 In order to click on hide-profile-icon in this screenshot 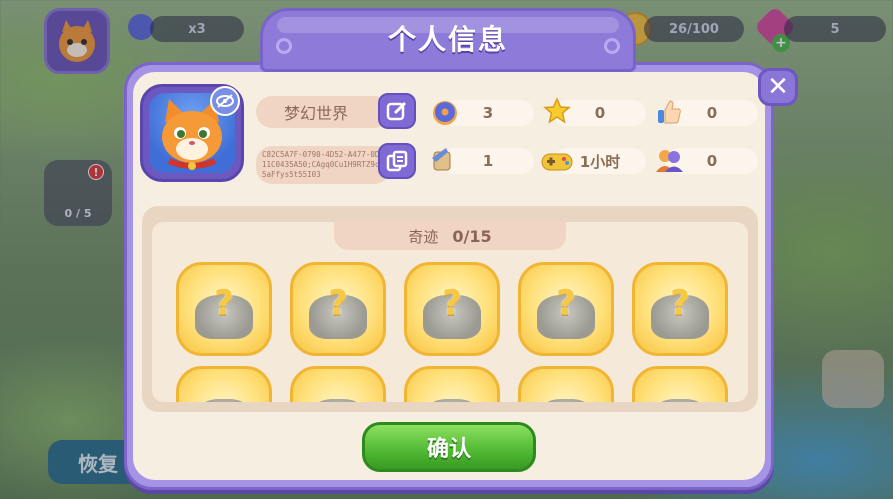, I will do `click(225, 101)`.